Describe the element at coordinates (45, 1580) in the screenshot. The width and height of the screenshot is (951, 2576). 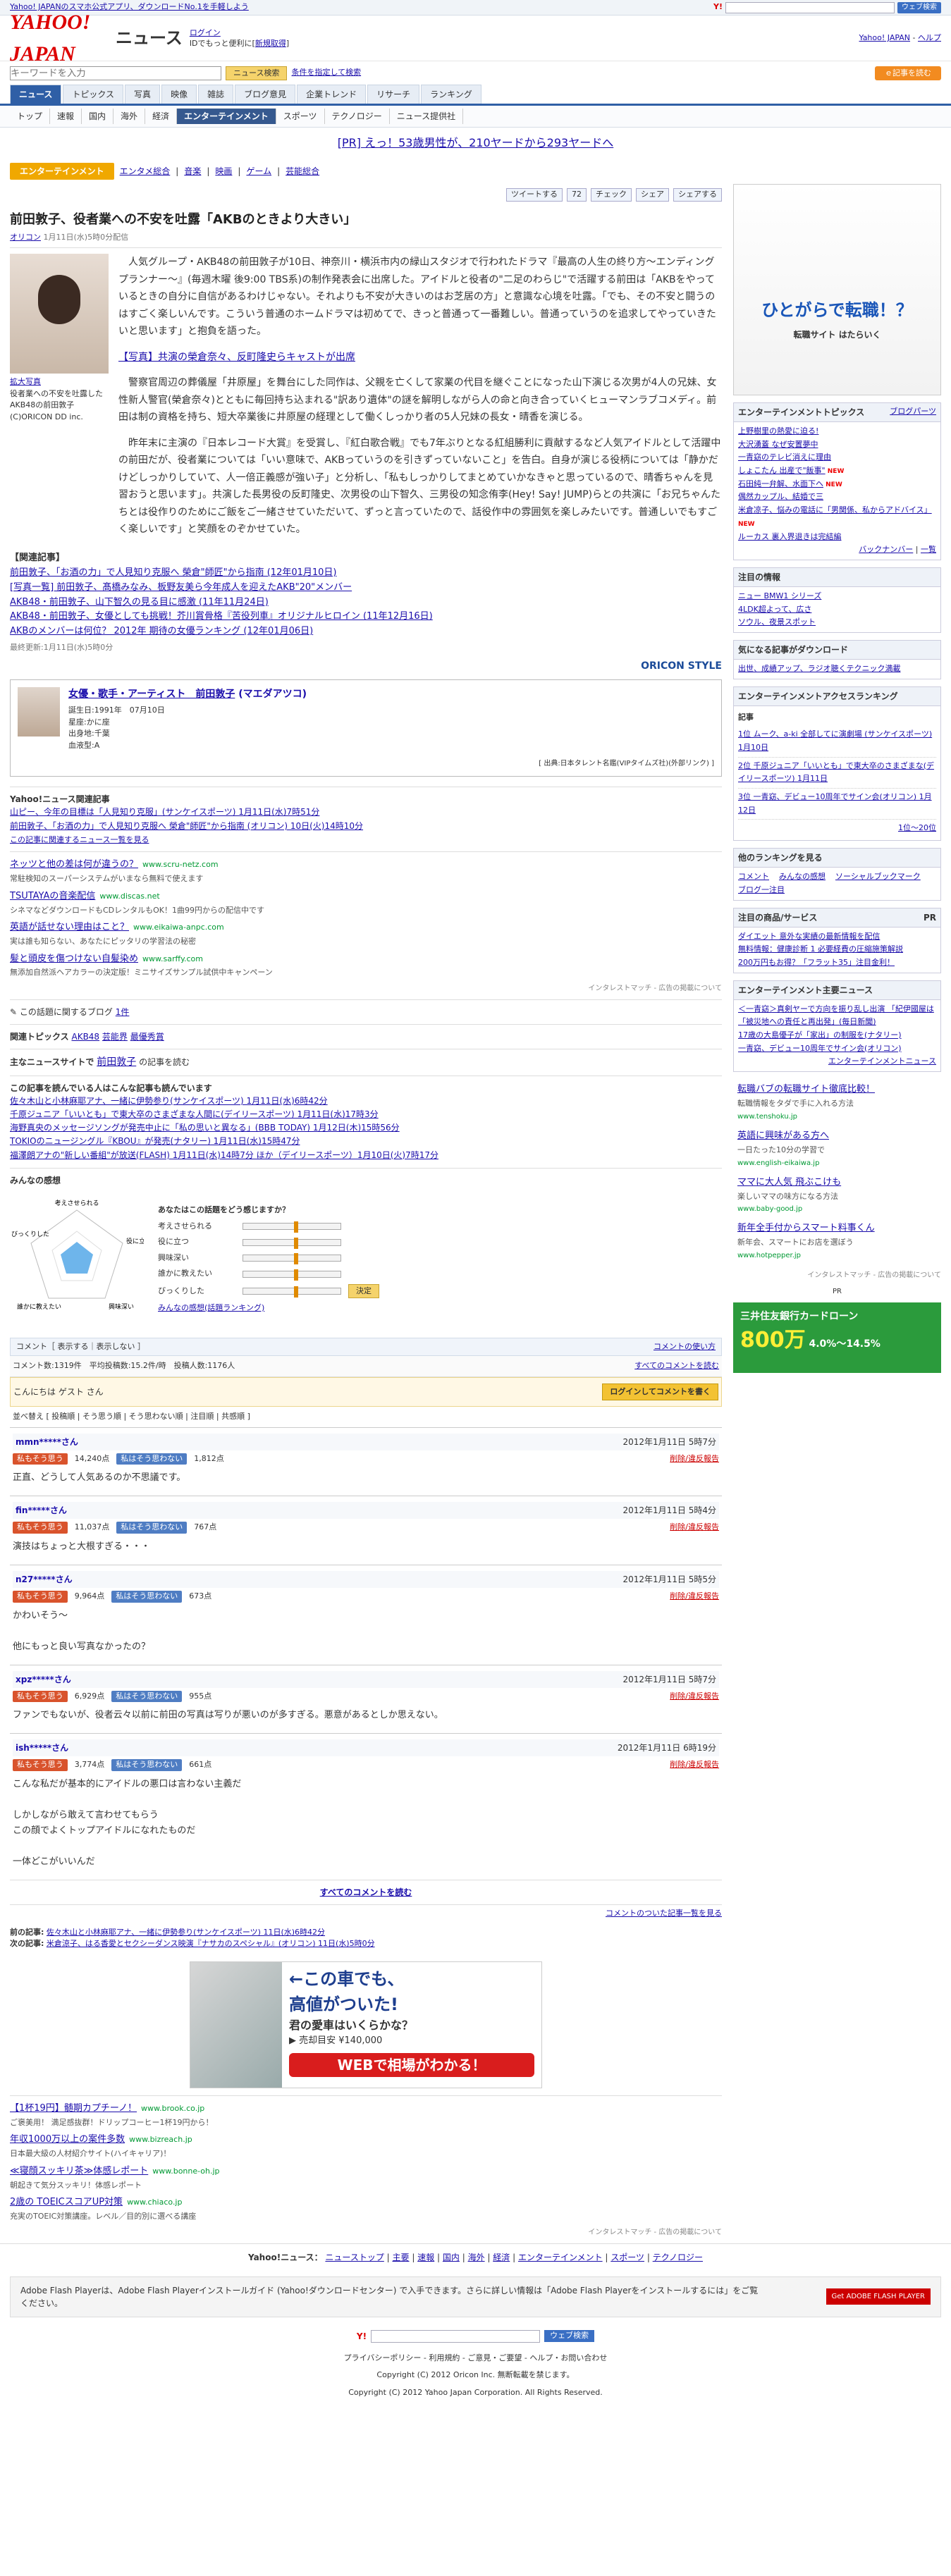
I see `comment-user: n27*****さん` at that location.